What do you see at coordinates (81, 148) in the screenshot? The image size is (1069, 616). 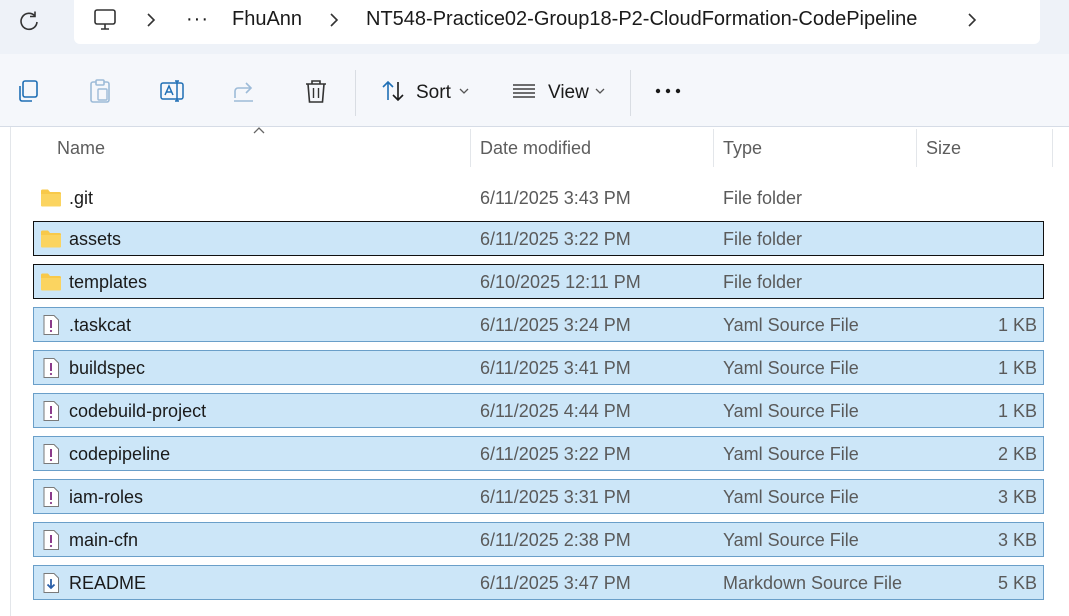 I see `column-header-name: Name` at bounding box center [81, 148].